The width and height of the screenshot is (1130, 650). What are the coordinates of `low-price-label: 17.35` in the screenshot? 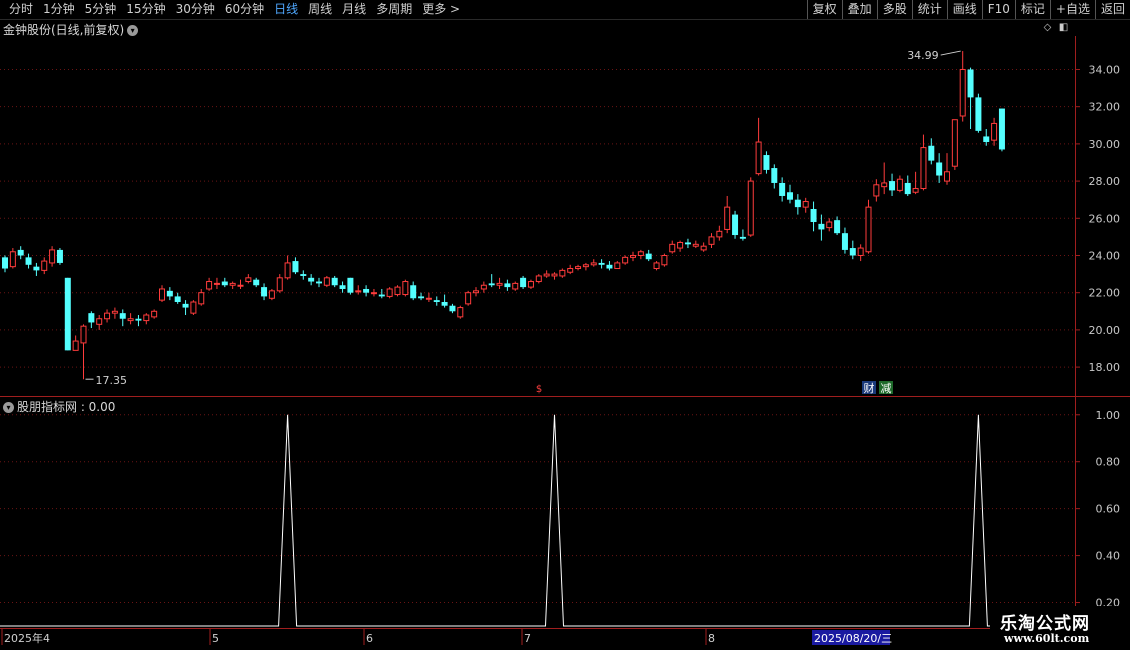 It's located at (112, 380).